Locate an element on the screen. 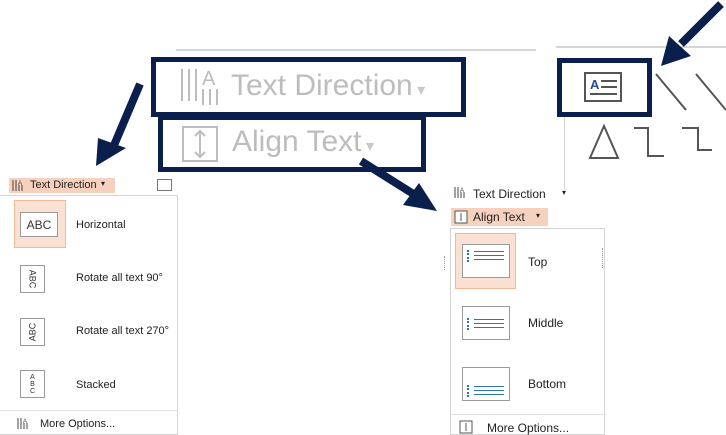 The height and width of the screenshot is (435, 726). rotate-90-thumb: ABC is located at coordinates (32, 279).